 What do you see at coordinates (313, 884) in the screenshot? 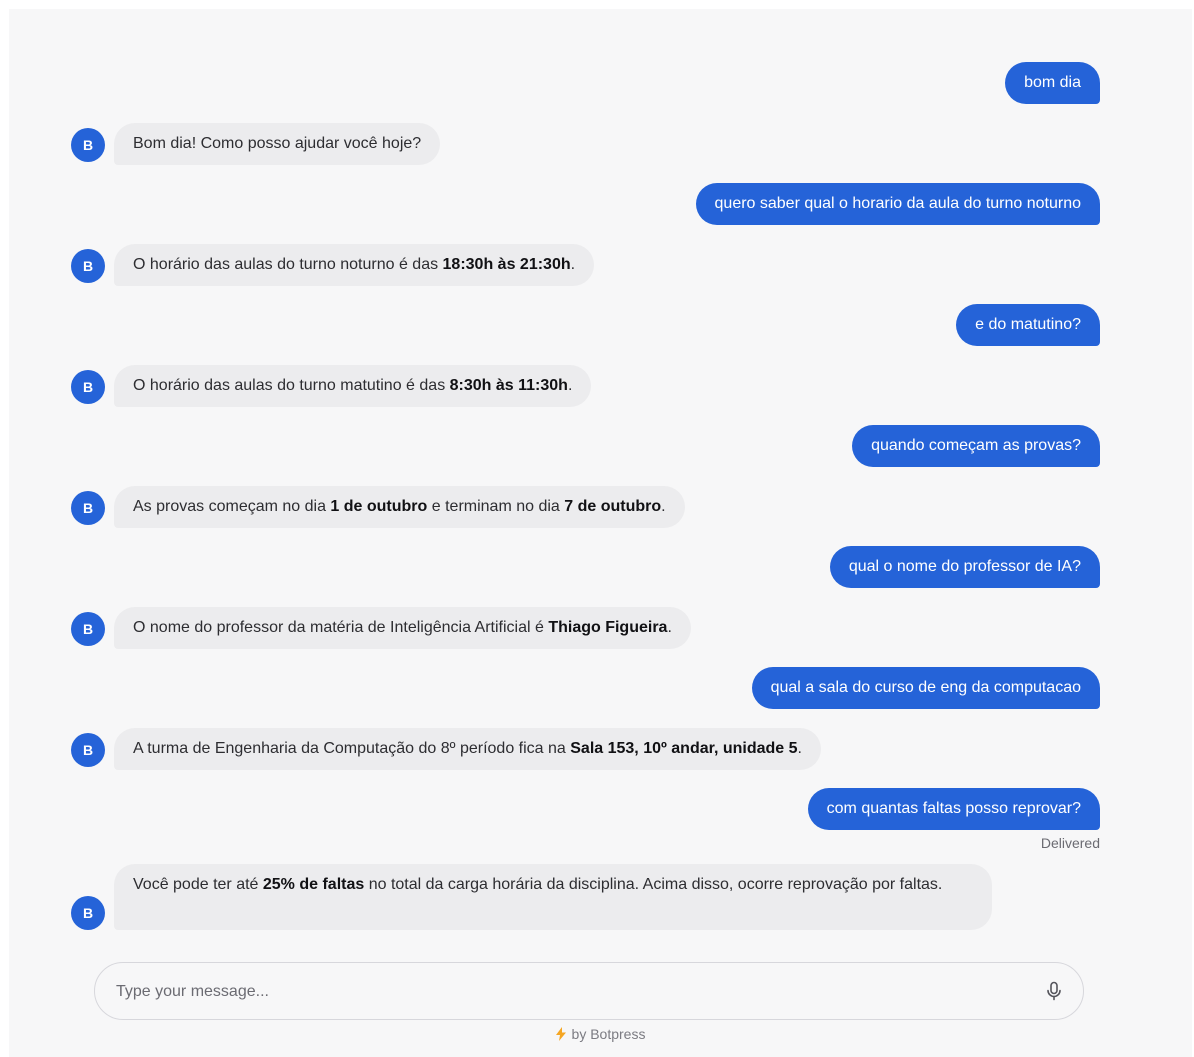
I see `bold-text: 25% de faltas` at bounding box center [313, 884].